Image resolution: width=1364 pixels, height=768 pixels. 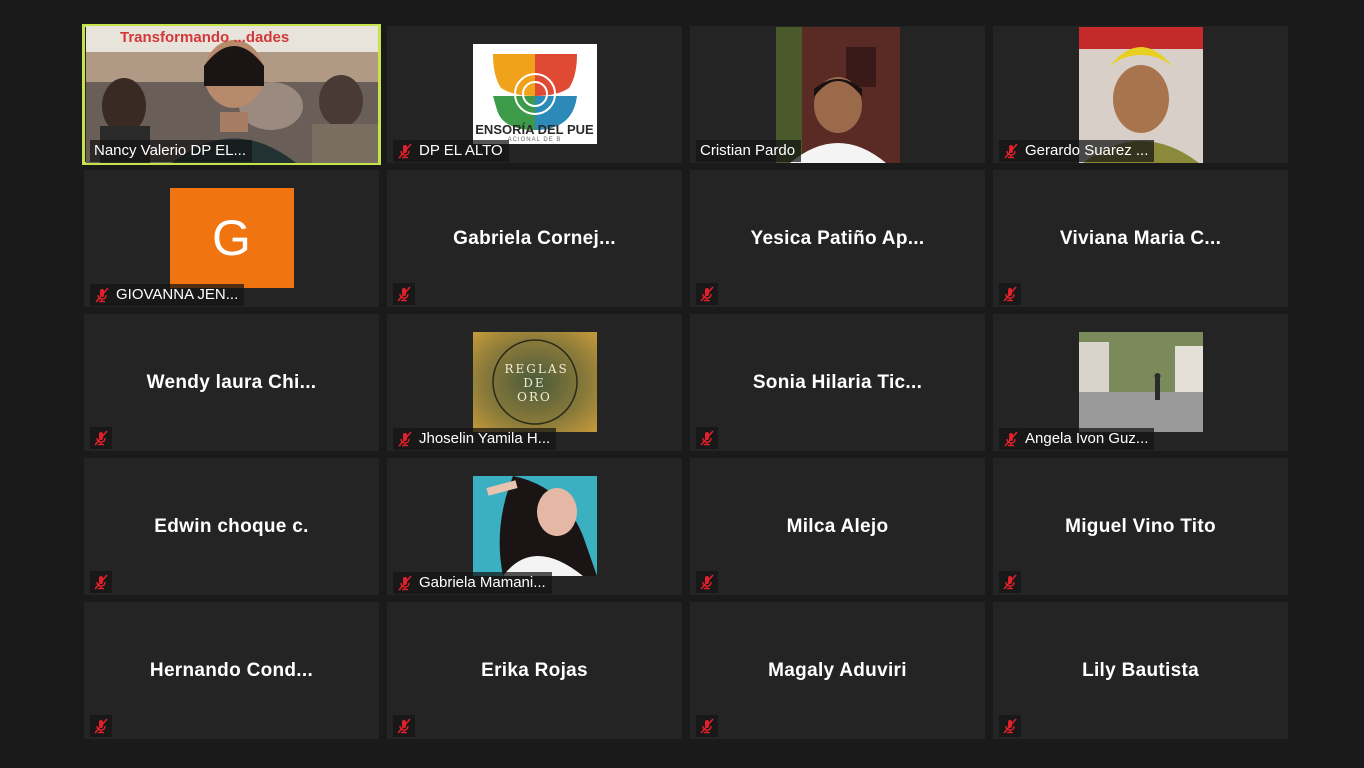 I want to click on participant-name-center: Magaly Aduviri, so click(x=837, y=670).